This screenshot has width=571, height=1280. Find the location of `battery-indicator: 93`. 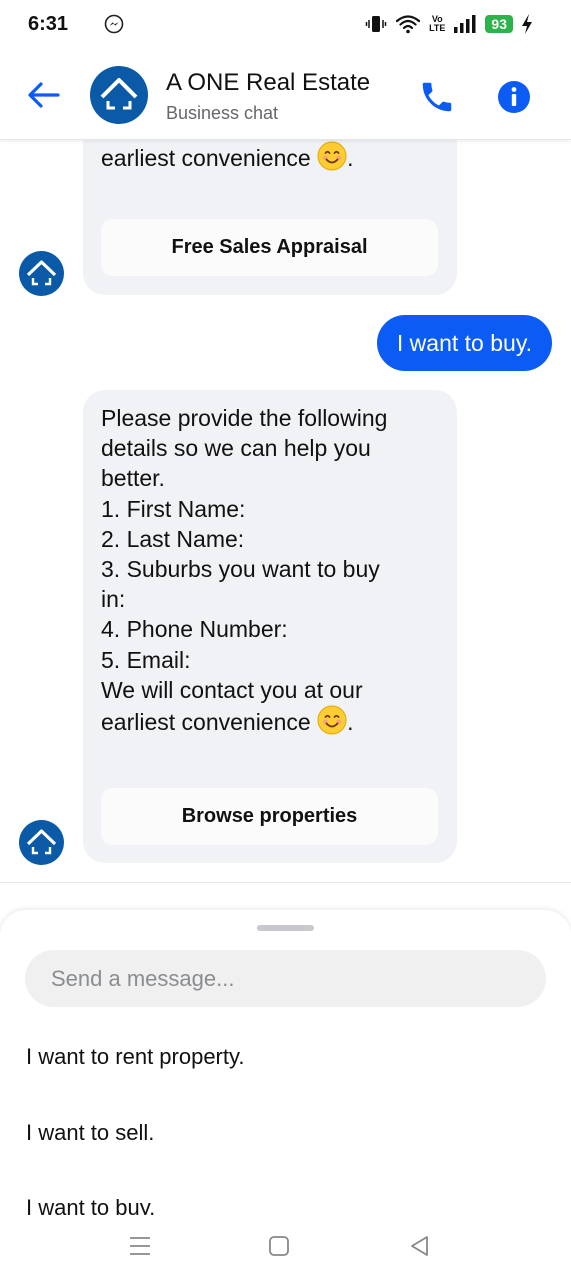

battery-indicator: 93 is located at coordinates (499, 24).